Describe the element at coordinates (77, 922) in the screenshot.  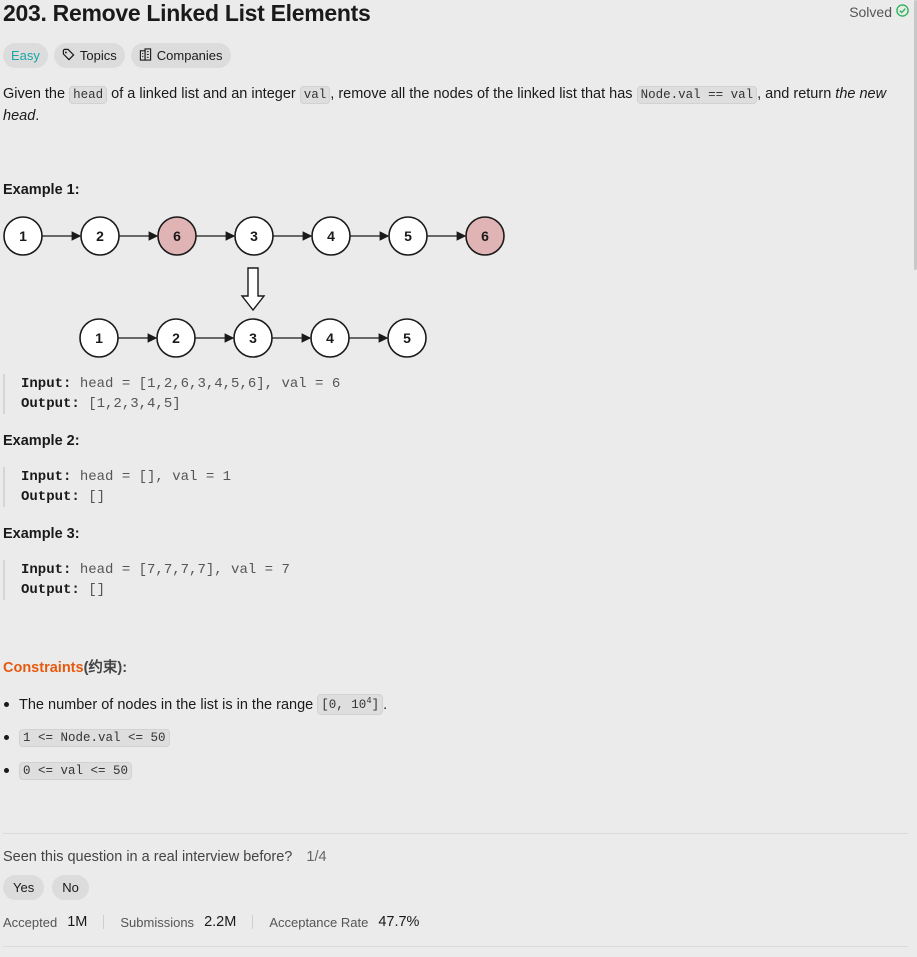
I see `accepted-value: 1M` at that location.